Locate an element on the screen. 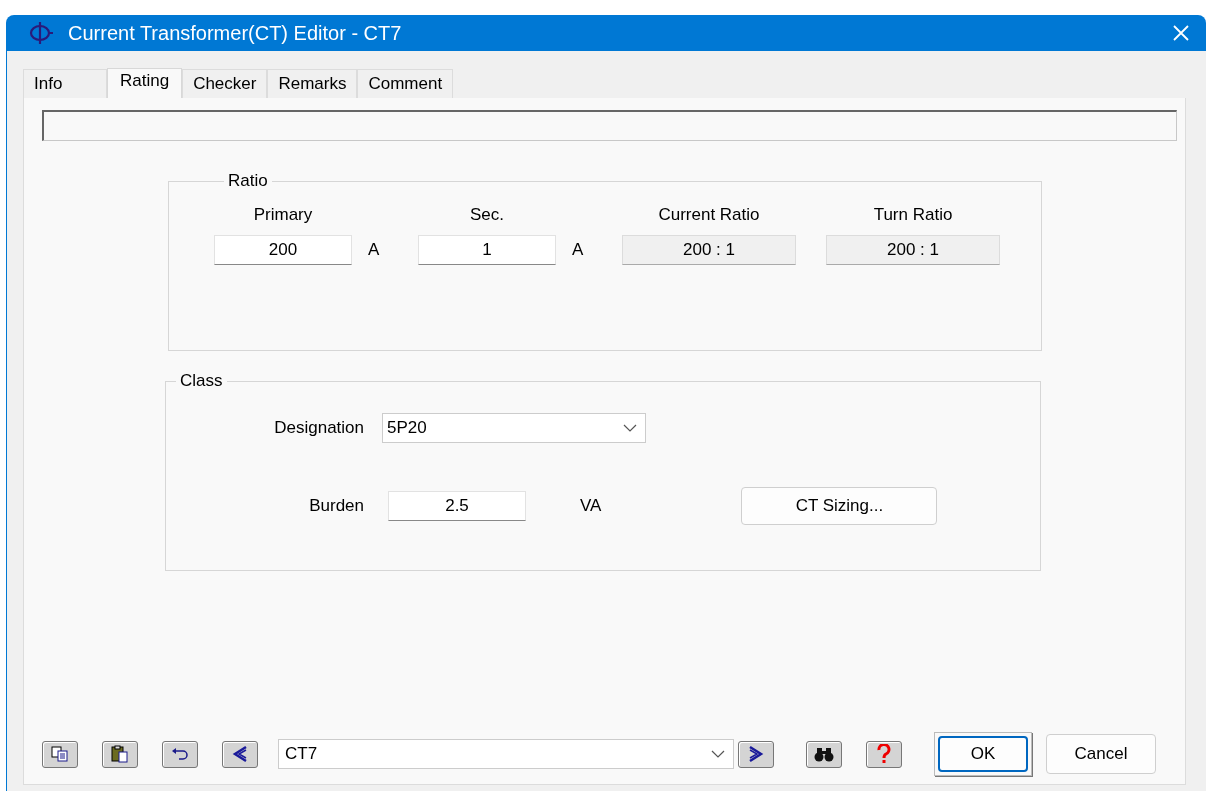  previous-button is located at coordinates (240, 754).